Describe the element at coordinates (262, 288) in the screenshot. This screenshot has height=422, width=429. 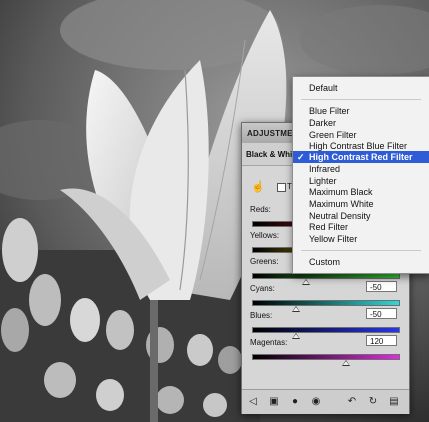
I see `slider-label: Cyans:` at that location.